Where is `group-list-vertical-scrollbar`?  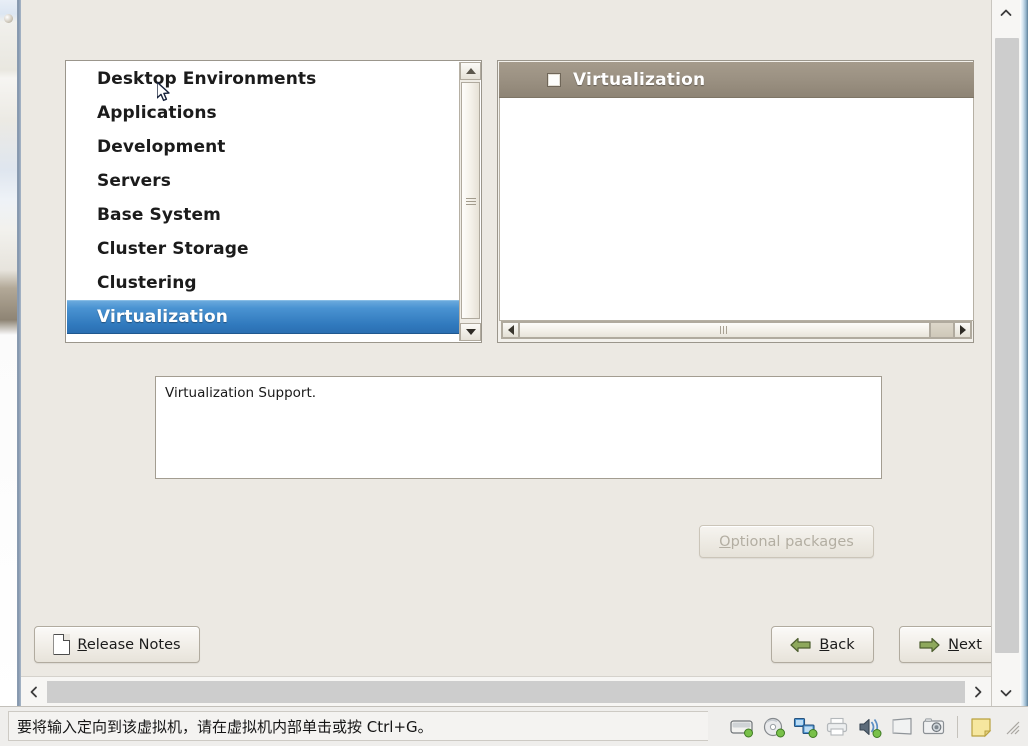 group-list-vertical-scrollbar is located at coordinates (470, 201).